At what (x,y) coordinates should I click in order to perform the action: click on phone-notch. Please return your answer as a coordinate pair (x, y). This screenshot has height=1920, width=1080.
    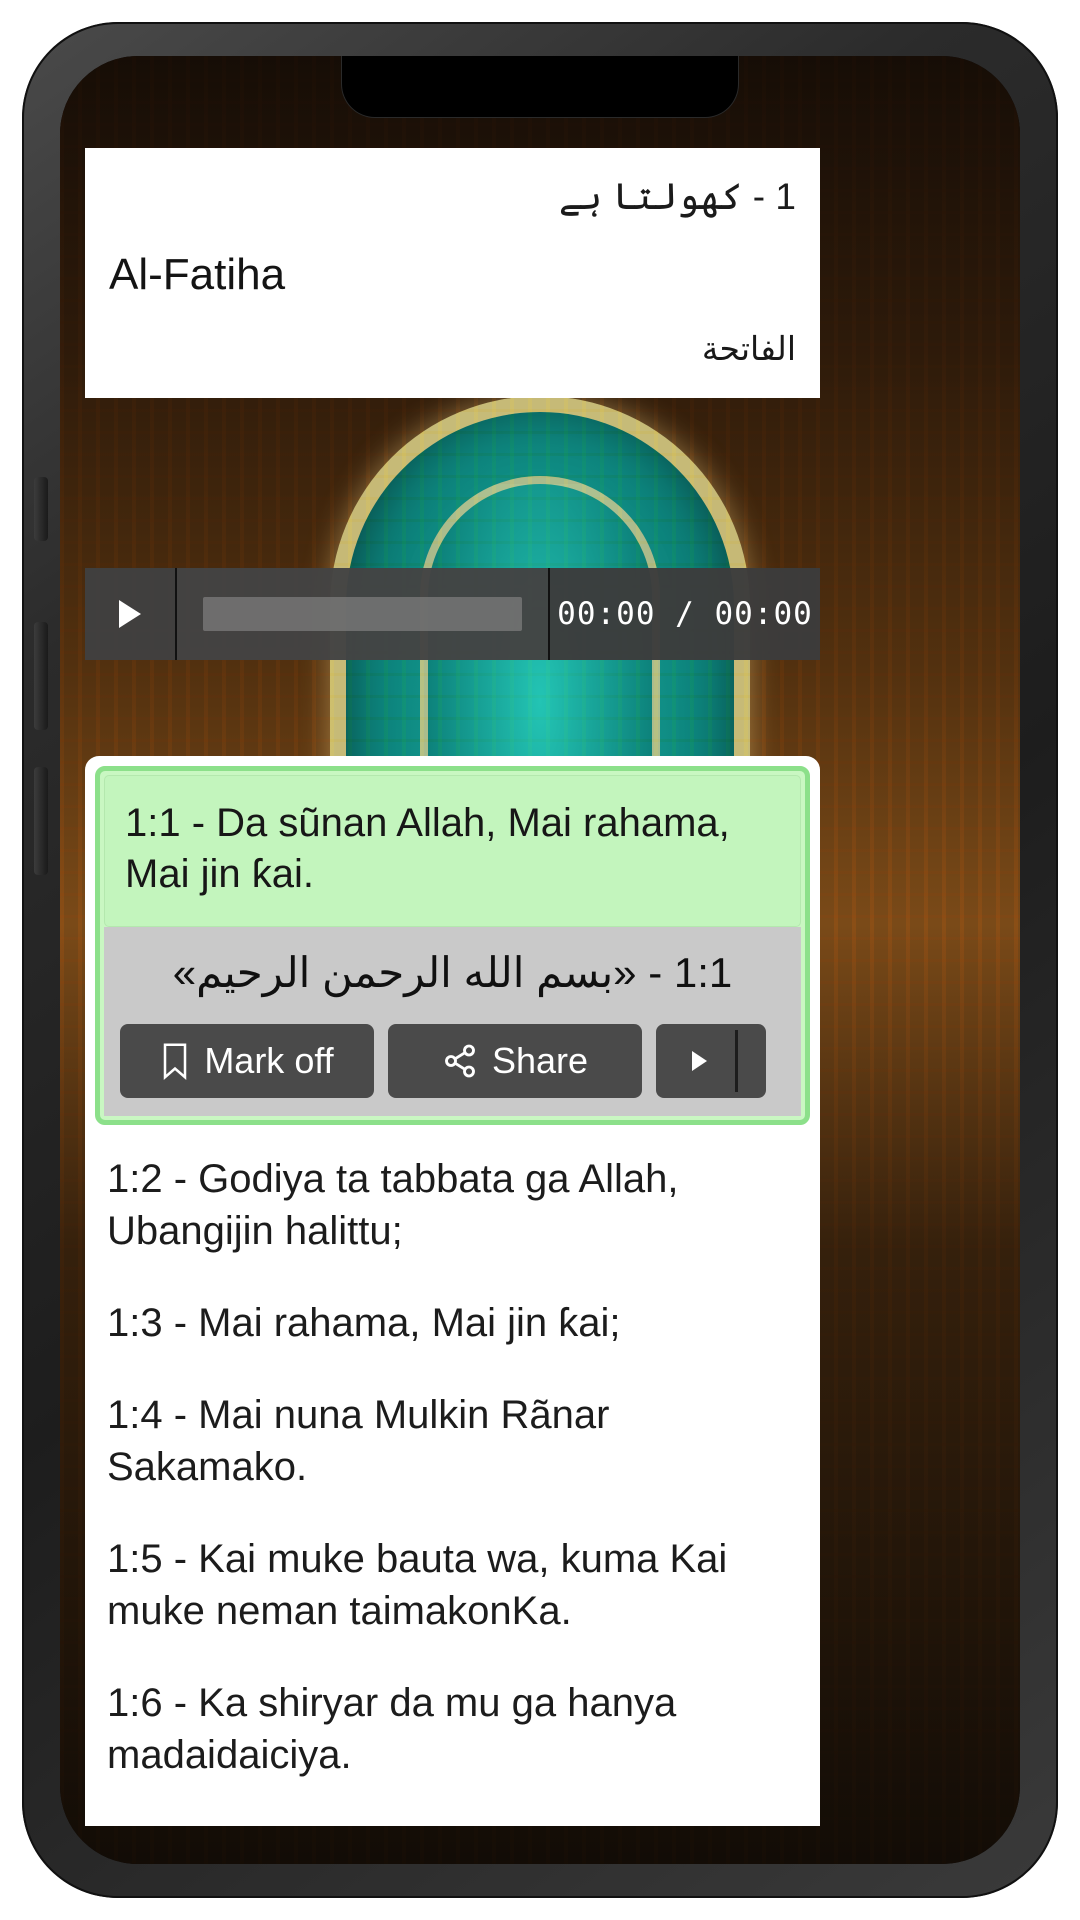
    Looking at the image, I should click on (540, 87).